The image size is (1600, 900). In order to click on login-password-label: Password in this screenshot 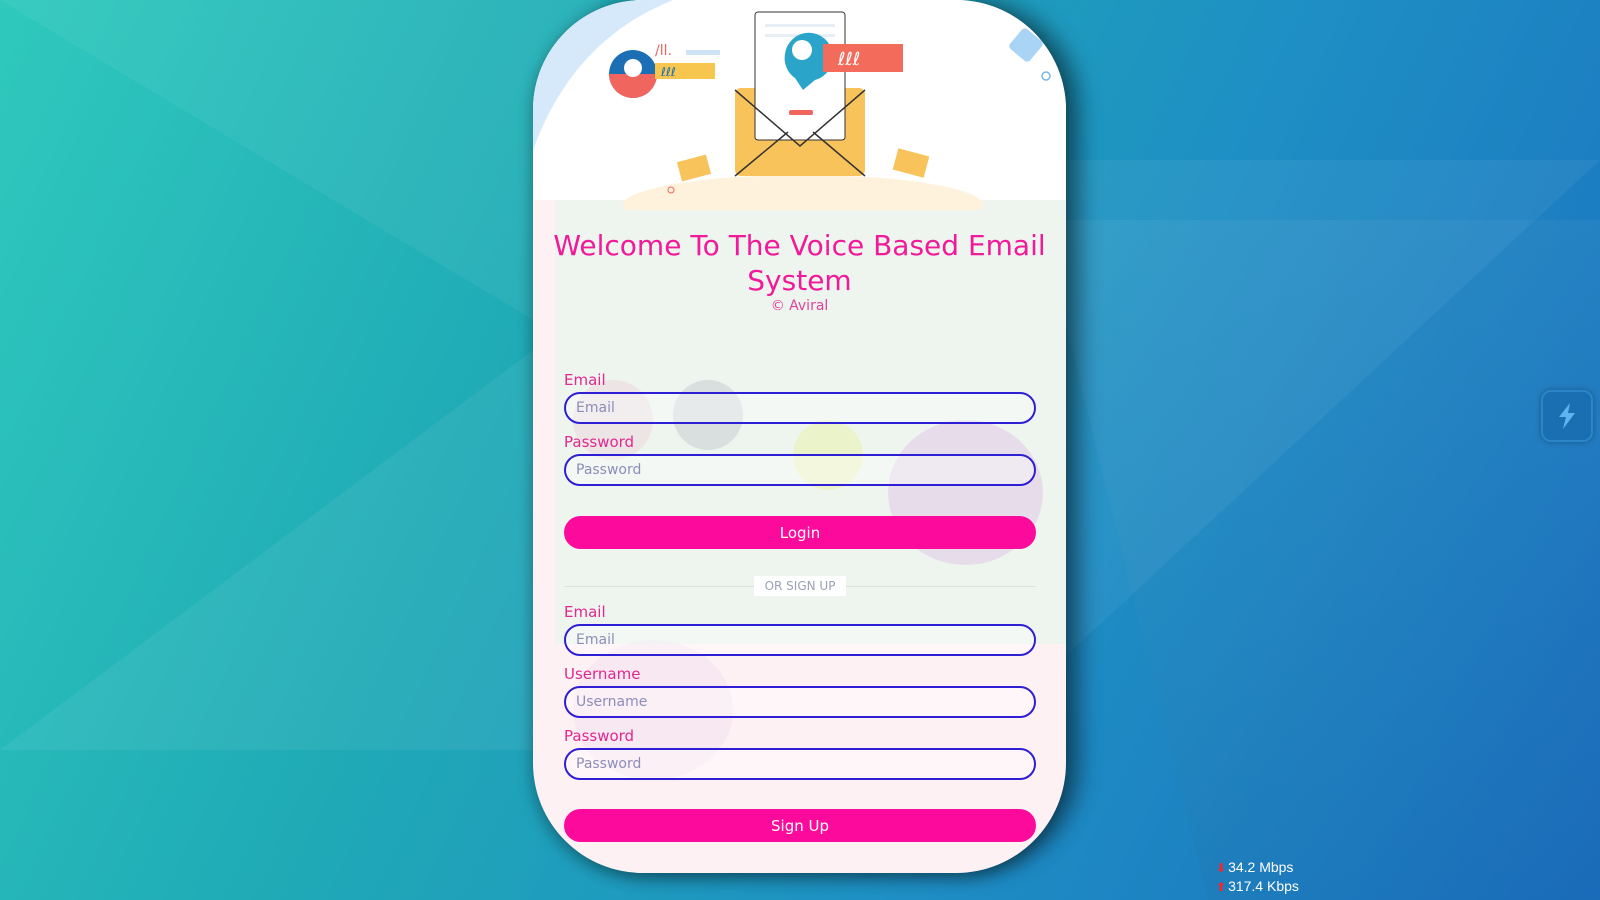, I will do `click(599, 442)`.